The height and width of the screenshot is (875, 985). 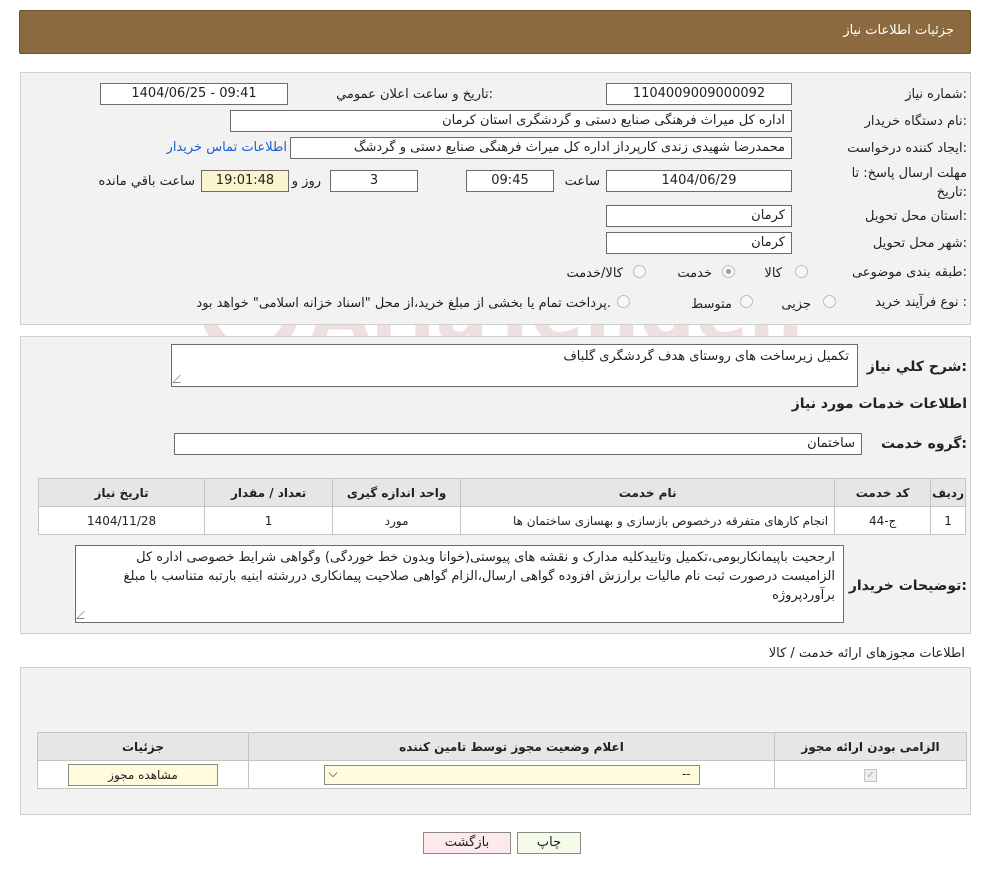 I want to click on cell-permit-required: ✓, so click(x=870, y=774).